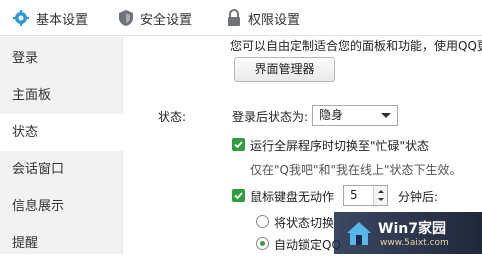  Describe the element at coordinates (307, 245) in the screenshot. I see `radio-auto-lock-label: 自动锁定QQ` at that location.